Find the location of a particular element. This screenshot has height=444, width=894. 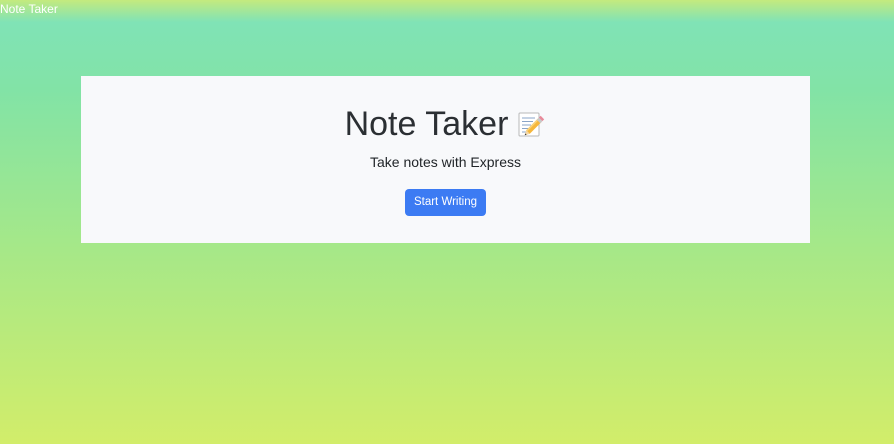

start-writing-button: Start Writing is located at coordinates (445, 202).